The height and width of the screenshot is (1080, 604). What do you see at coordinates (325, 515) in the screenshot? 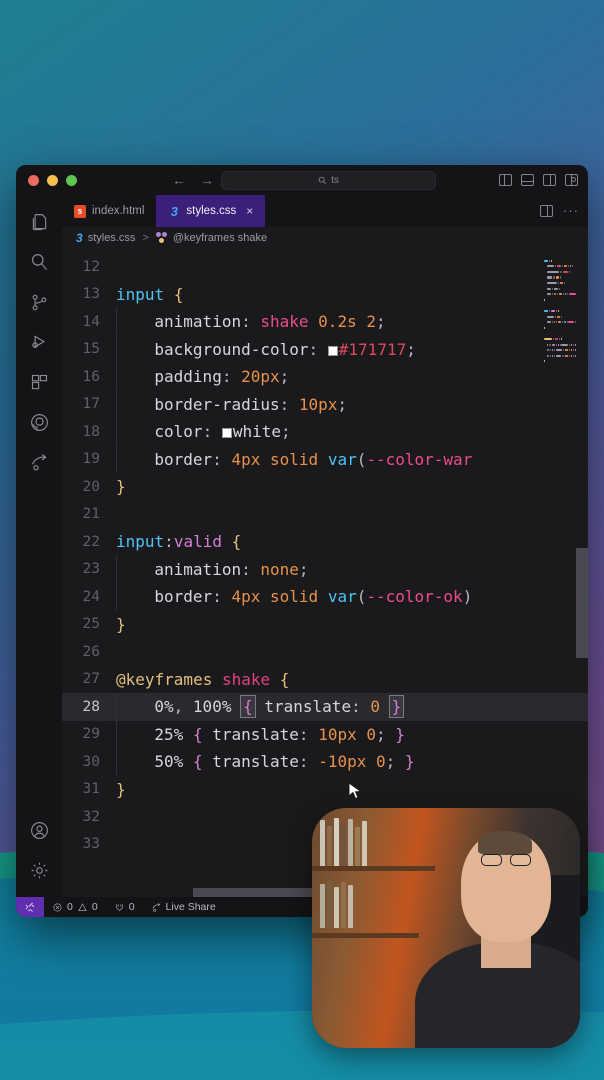
I see `code-line: 21` at bounding box center [325, 515].